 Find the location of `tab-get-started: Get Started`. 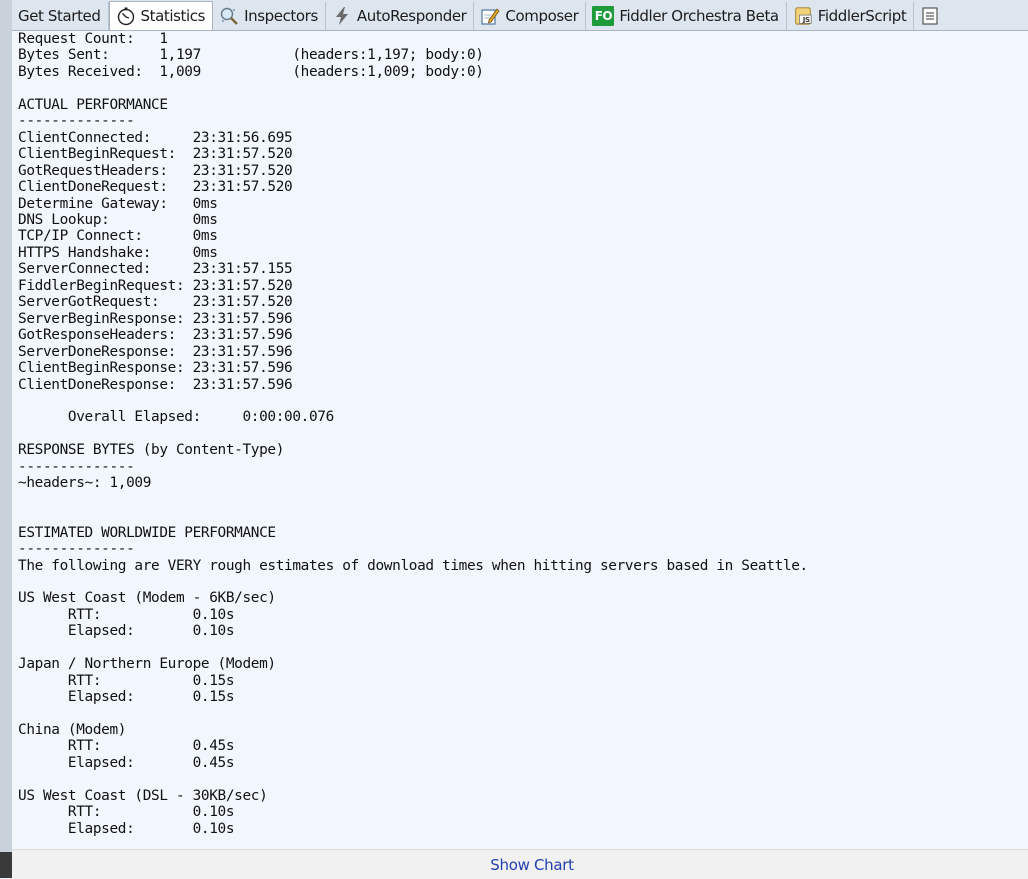

tab-get-started: Get Started is located at coordinates (60, 16).